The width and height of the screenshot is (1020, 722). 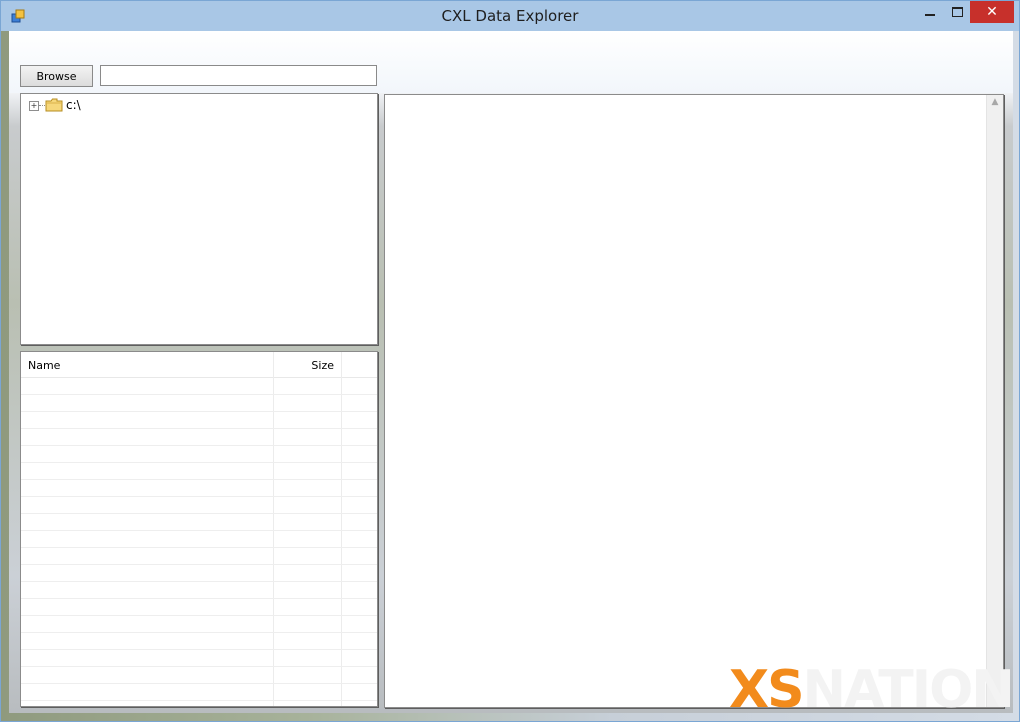 I want to click on vertical-scrollbar: ▲, so click(x=994, y=401).